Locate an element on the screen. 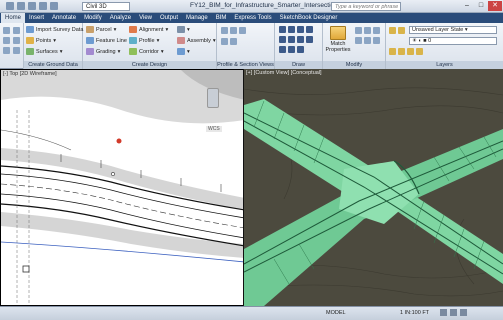 The image size is (503, 320). layer-state-dropdown: Unsaved Layer State ▾ is located at coordinates (453, 30).